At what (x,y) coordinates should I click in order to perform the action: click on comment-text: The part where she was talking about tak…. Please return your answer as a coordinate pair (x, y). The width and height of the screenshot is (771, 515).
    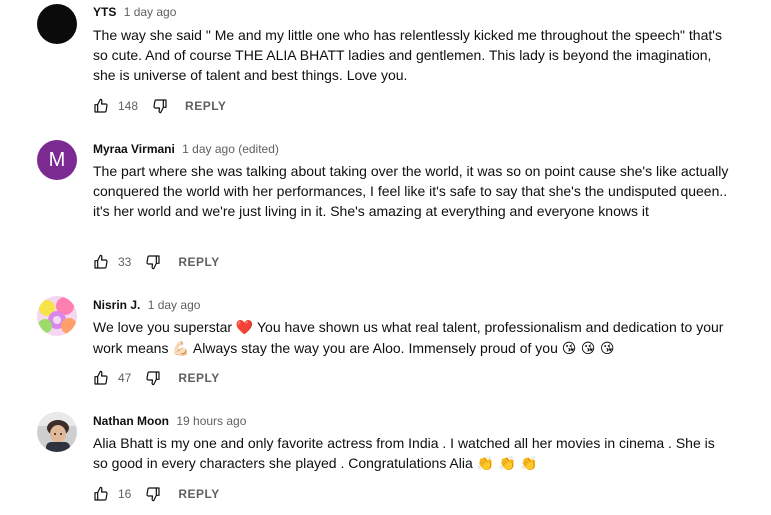
    Looking at the image, I should click on (411, 191).